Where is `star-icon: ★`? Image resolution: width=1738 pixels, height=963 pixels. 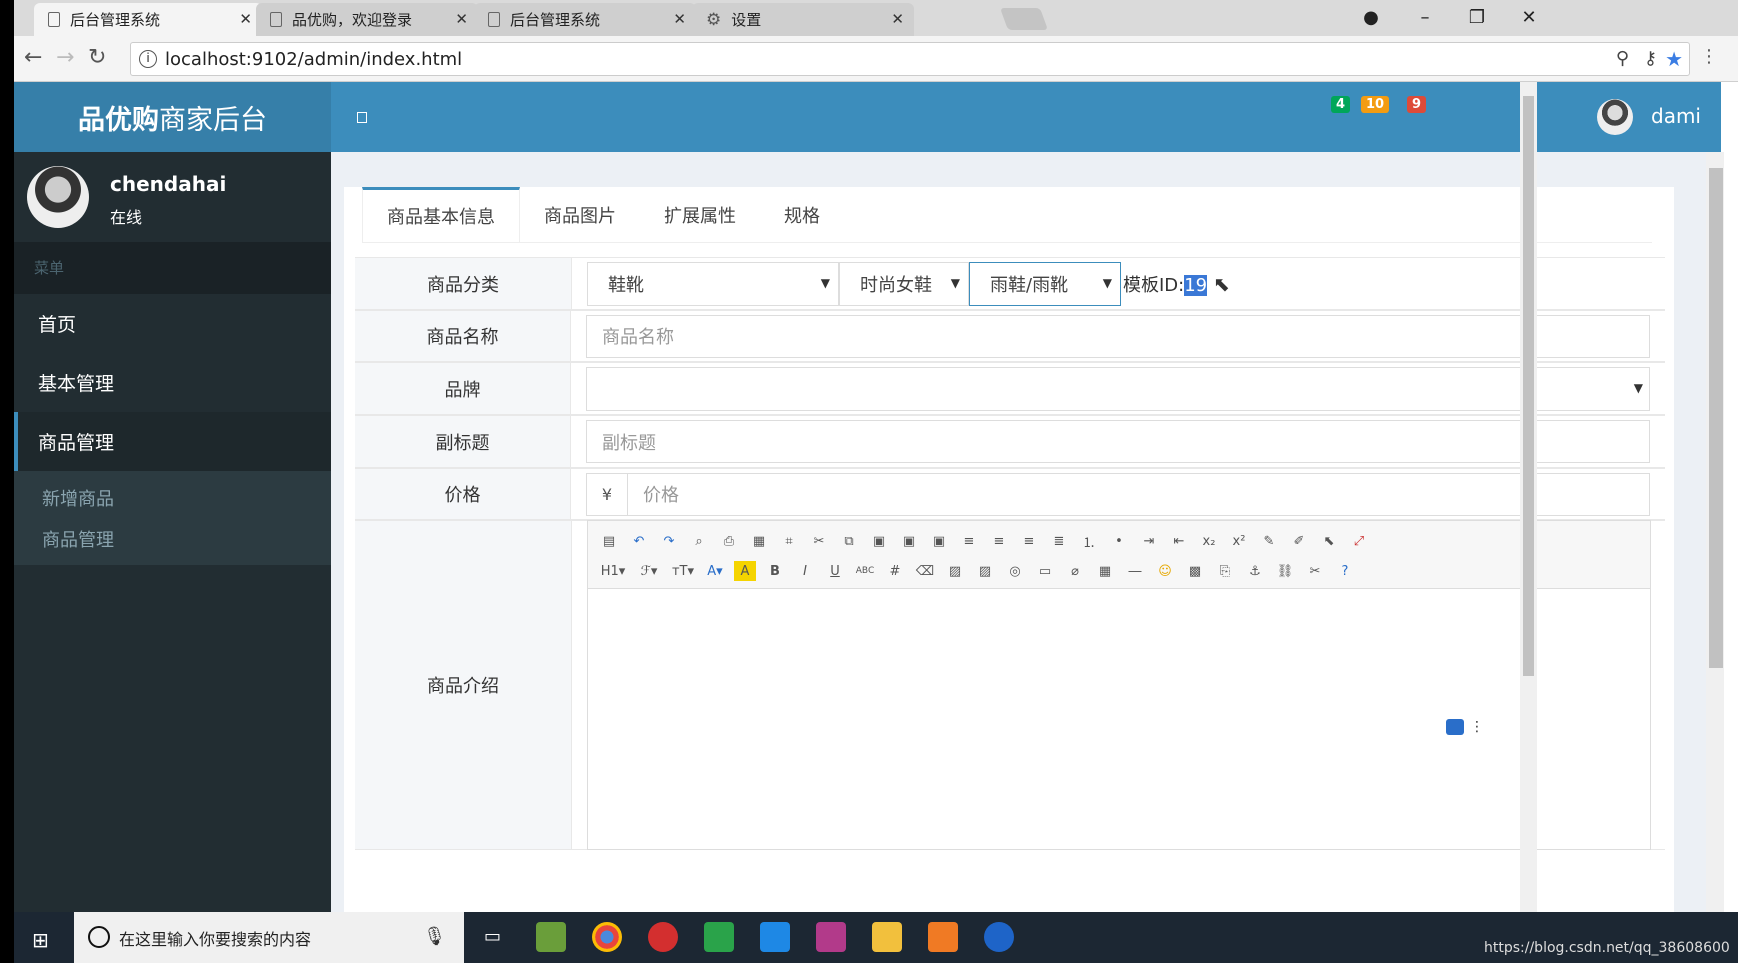 star-icon: ★ is located at coordinates (1674, 59).